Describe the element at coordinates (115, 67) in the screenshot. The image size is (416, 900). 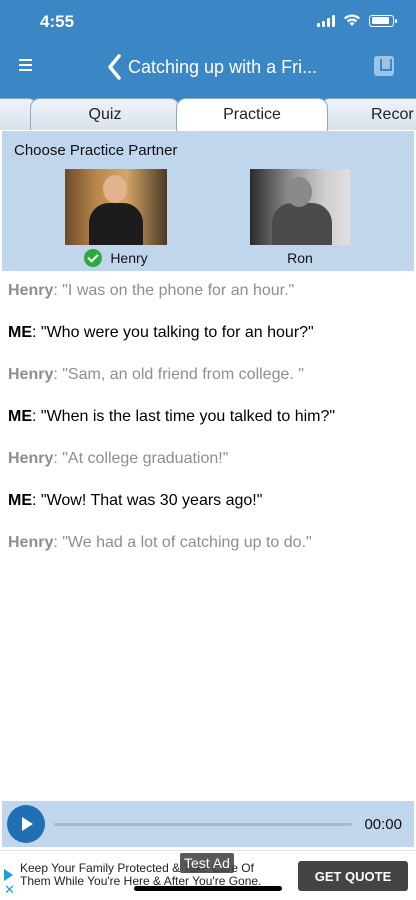
I see `back-chevron-icon` at that location.